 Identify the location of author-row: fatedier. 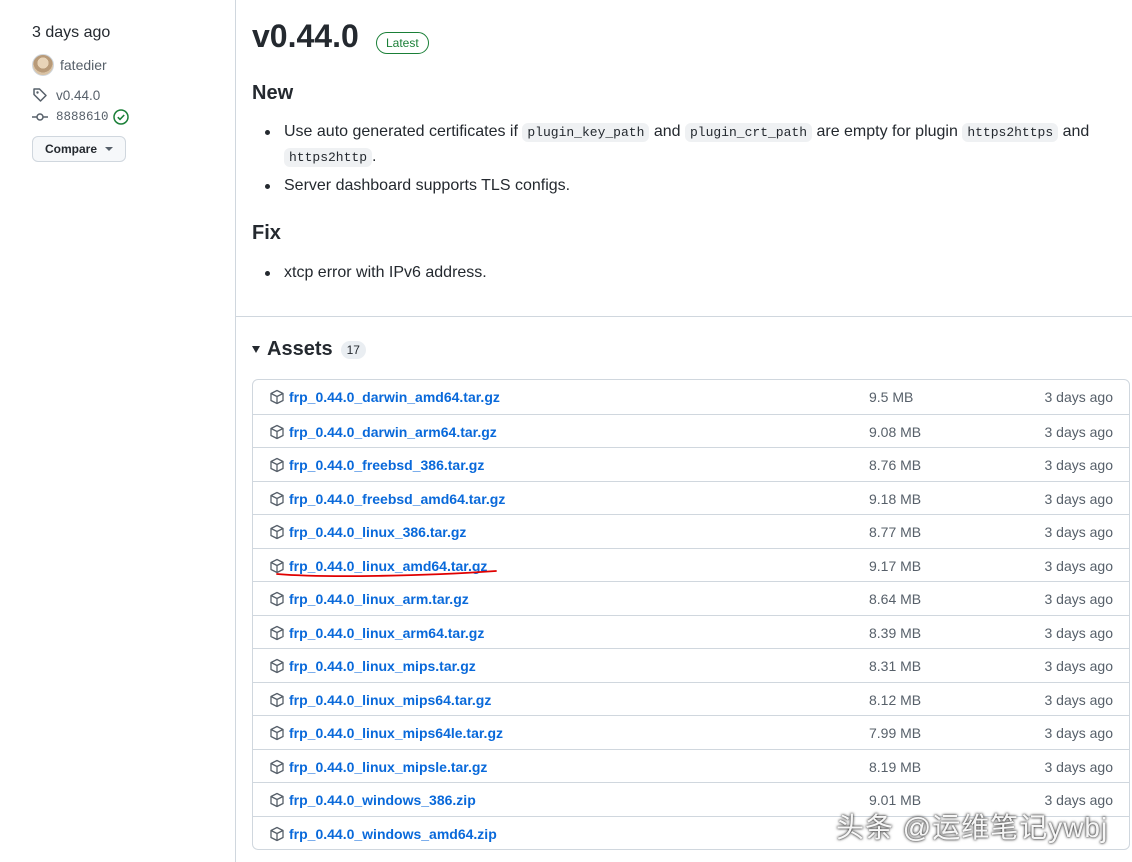
(69, 65).